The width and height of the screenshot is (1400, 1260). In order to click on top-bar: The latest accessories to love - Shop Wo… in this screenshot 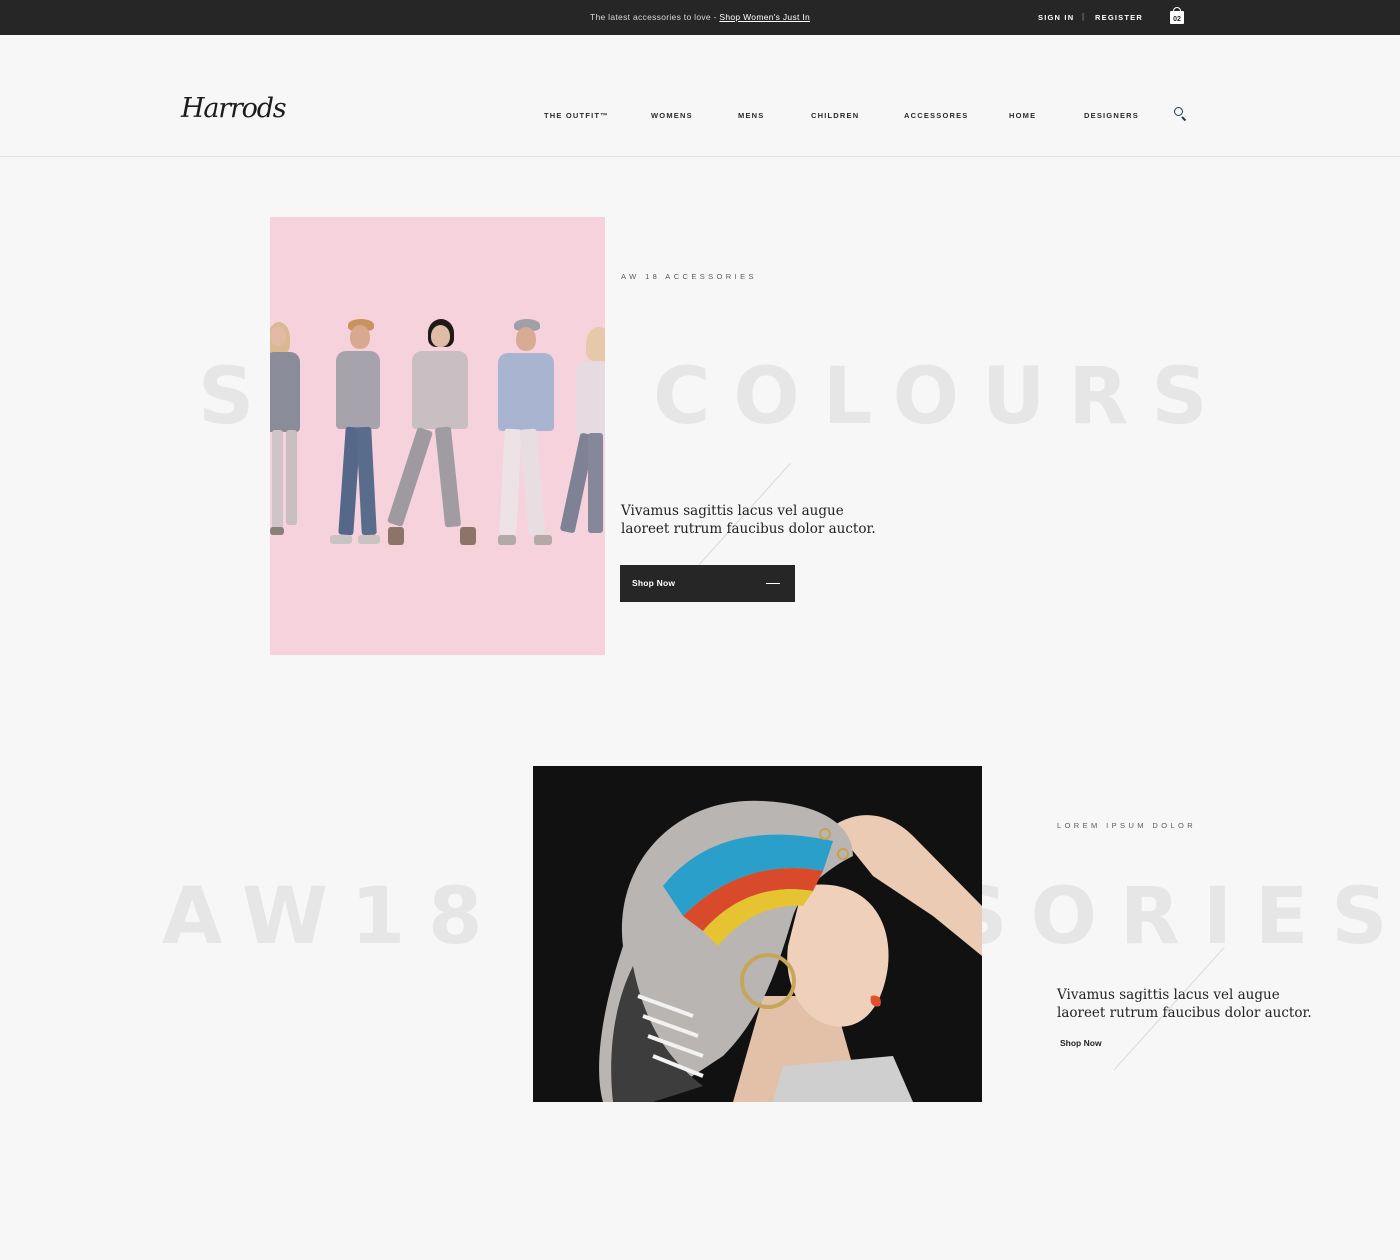, I will do `click(700, 17)`.